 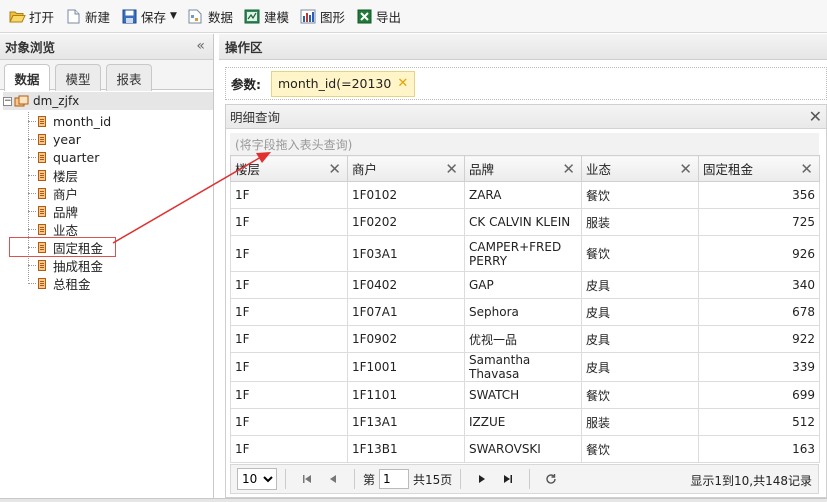 I want to click on table-cell: 1F03A1, so click(x=406, y=253).